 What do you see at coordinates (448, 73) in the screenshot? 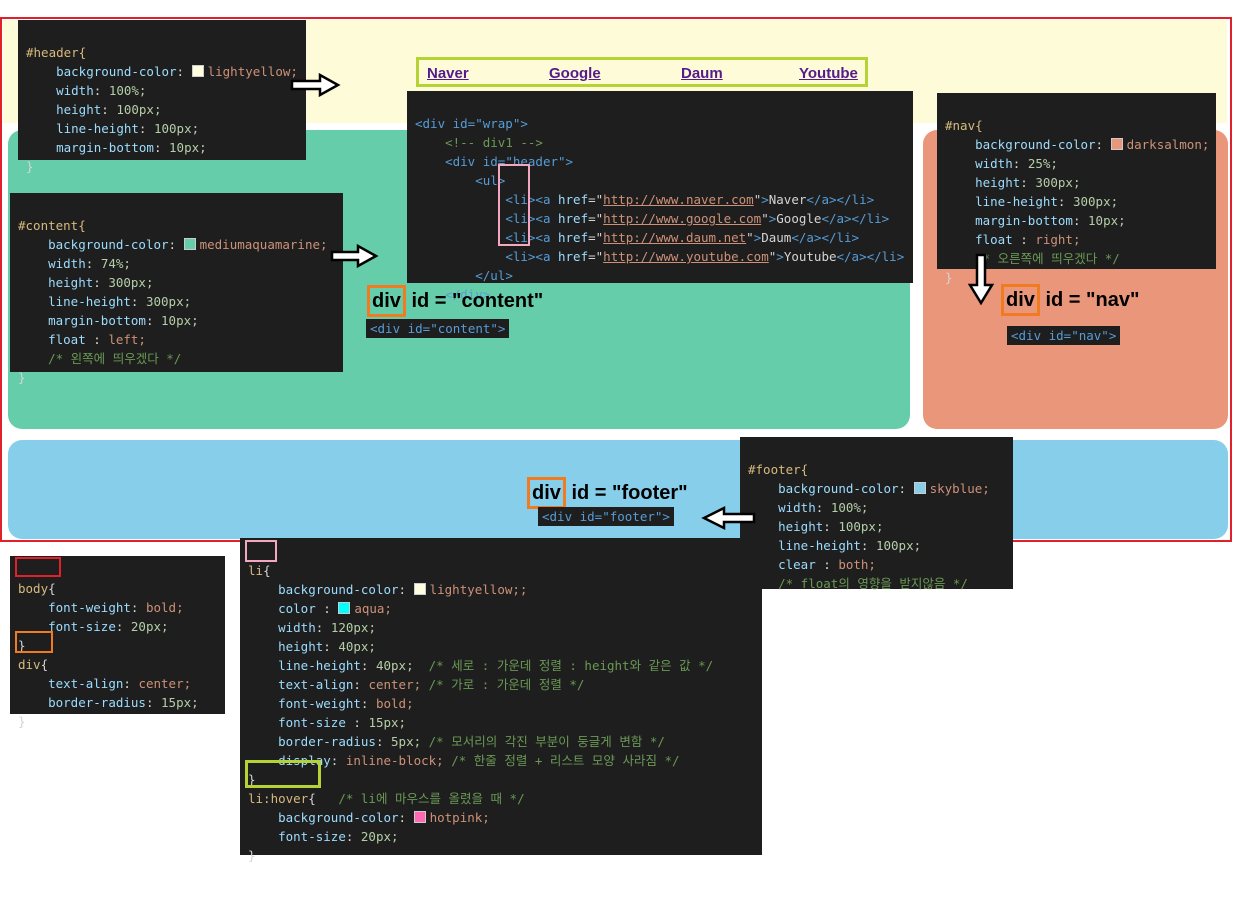
I see `nav-link-naver: Naver` at bounding box center [448, 73].